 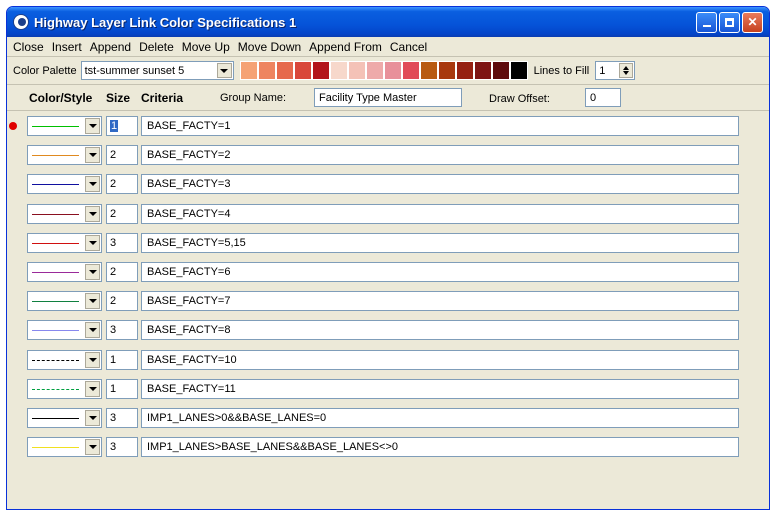 I want to click on criteria-input: IMP1_LANES>BASE_LANES&&BASE_LANES<>0, so click(x=440, y=447).